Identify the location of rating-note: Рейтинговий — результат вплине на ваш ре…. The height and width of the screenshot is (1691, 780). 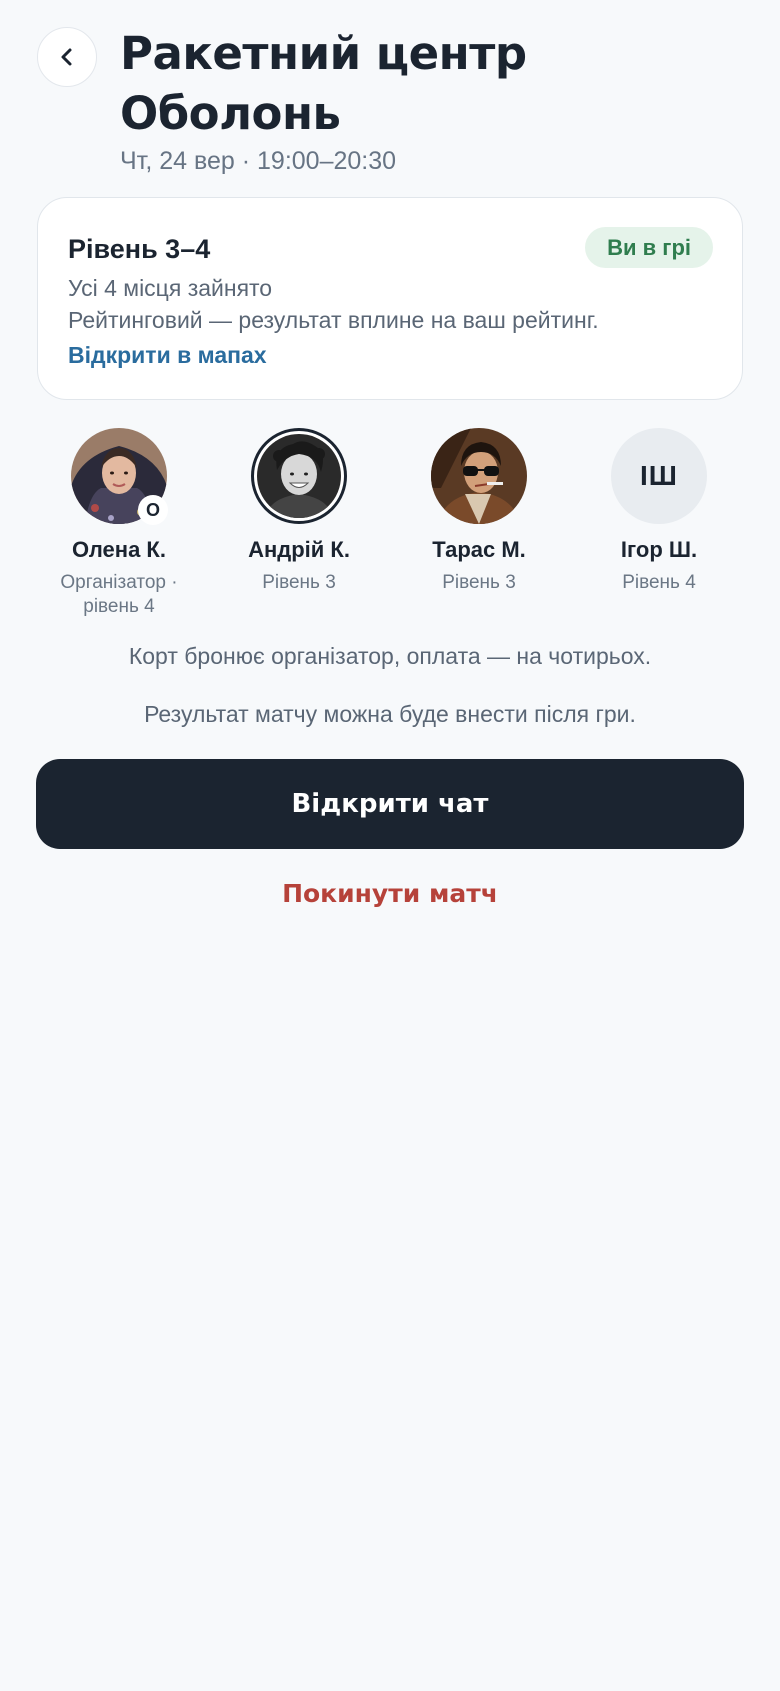
(333, 320).